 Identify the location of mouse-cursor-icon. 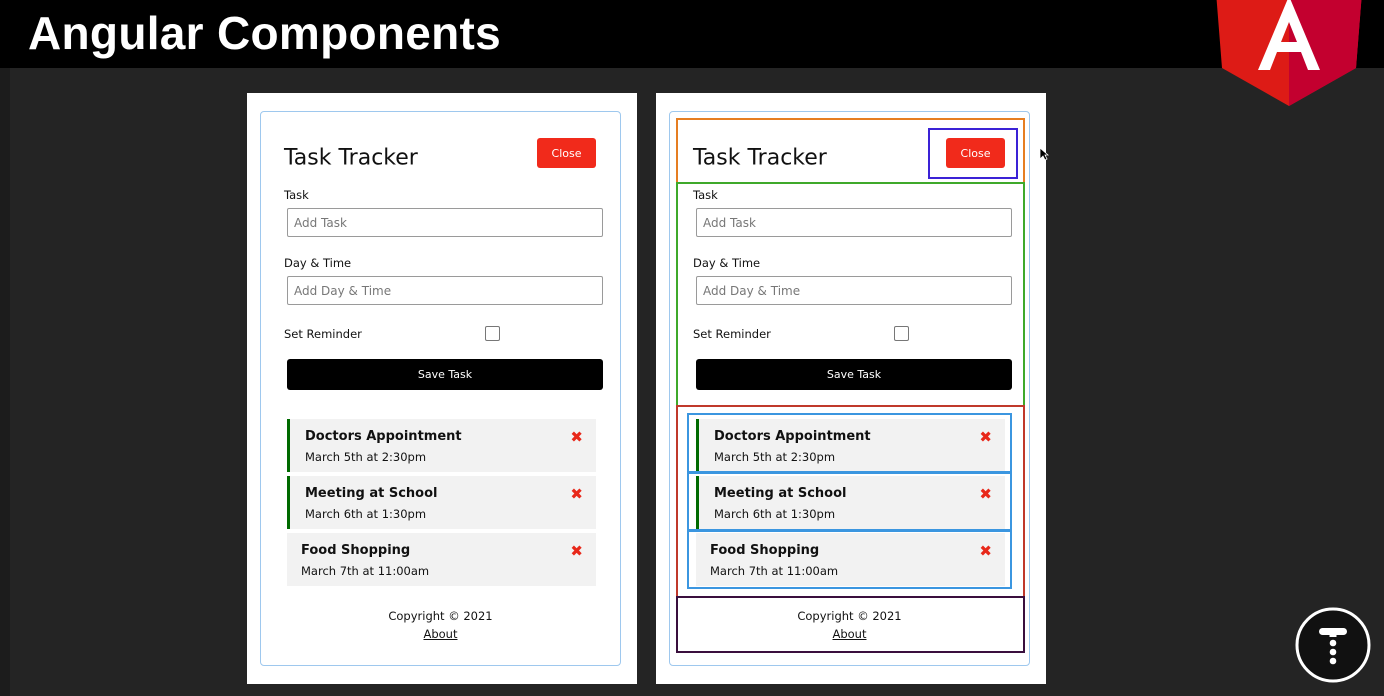
(1044, 154).